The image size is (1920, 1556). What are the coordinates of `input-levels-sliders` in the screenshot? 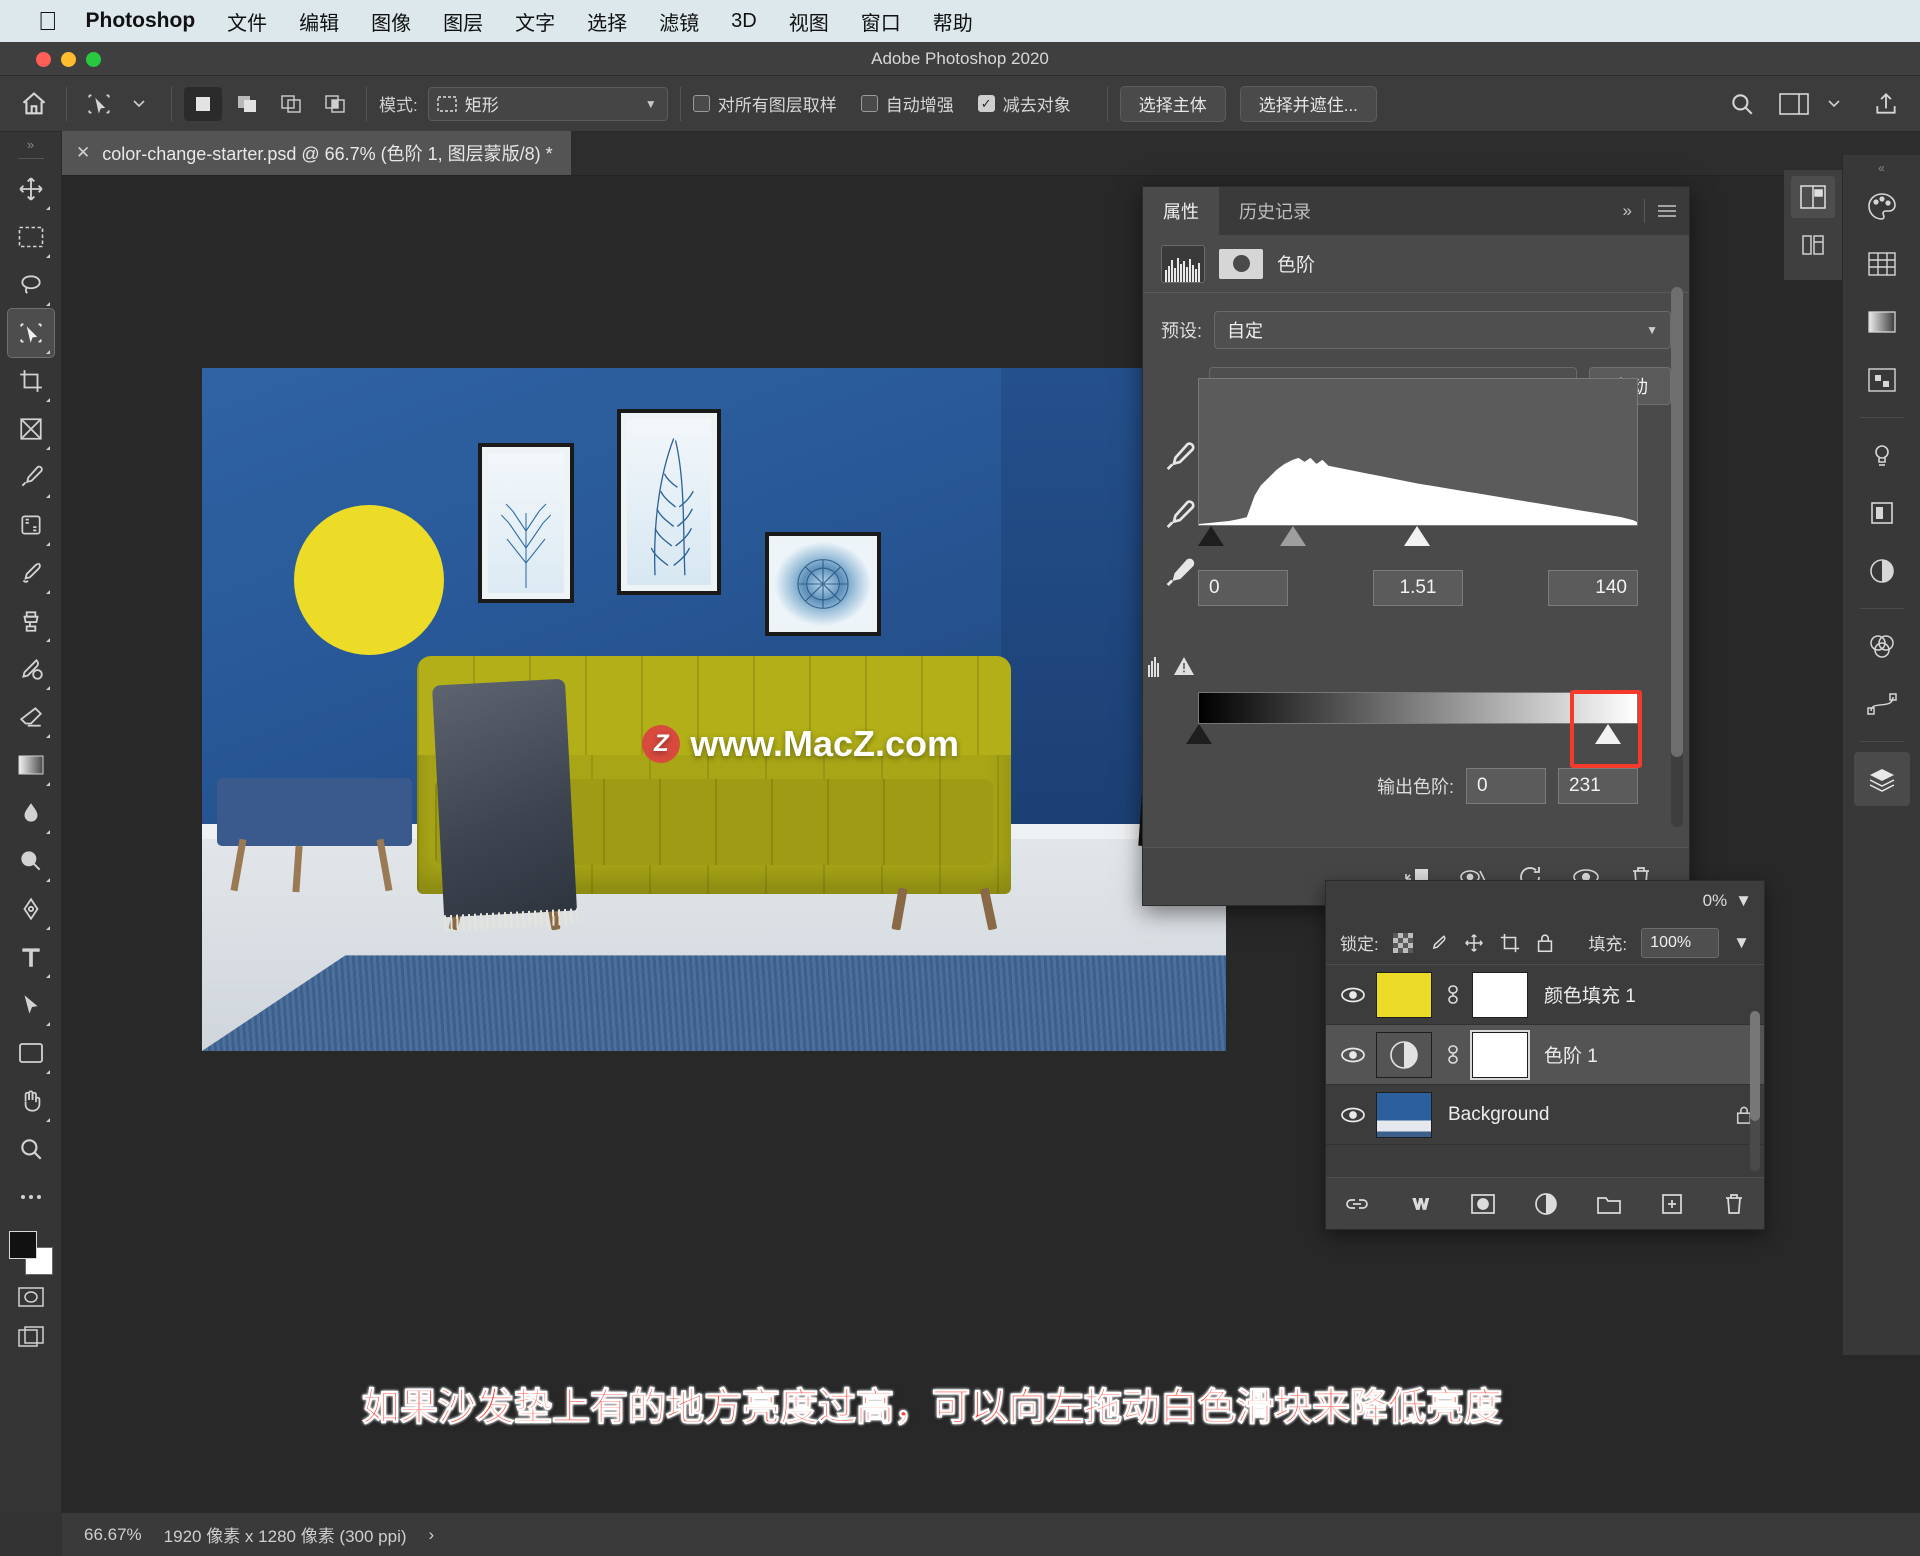 It's located at (1418, 543).